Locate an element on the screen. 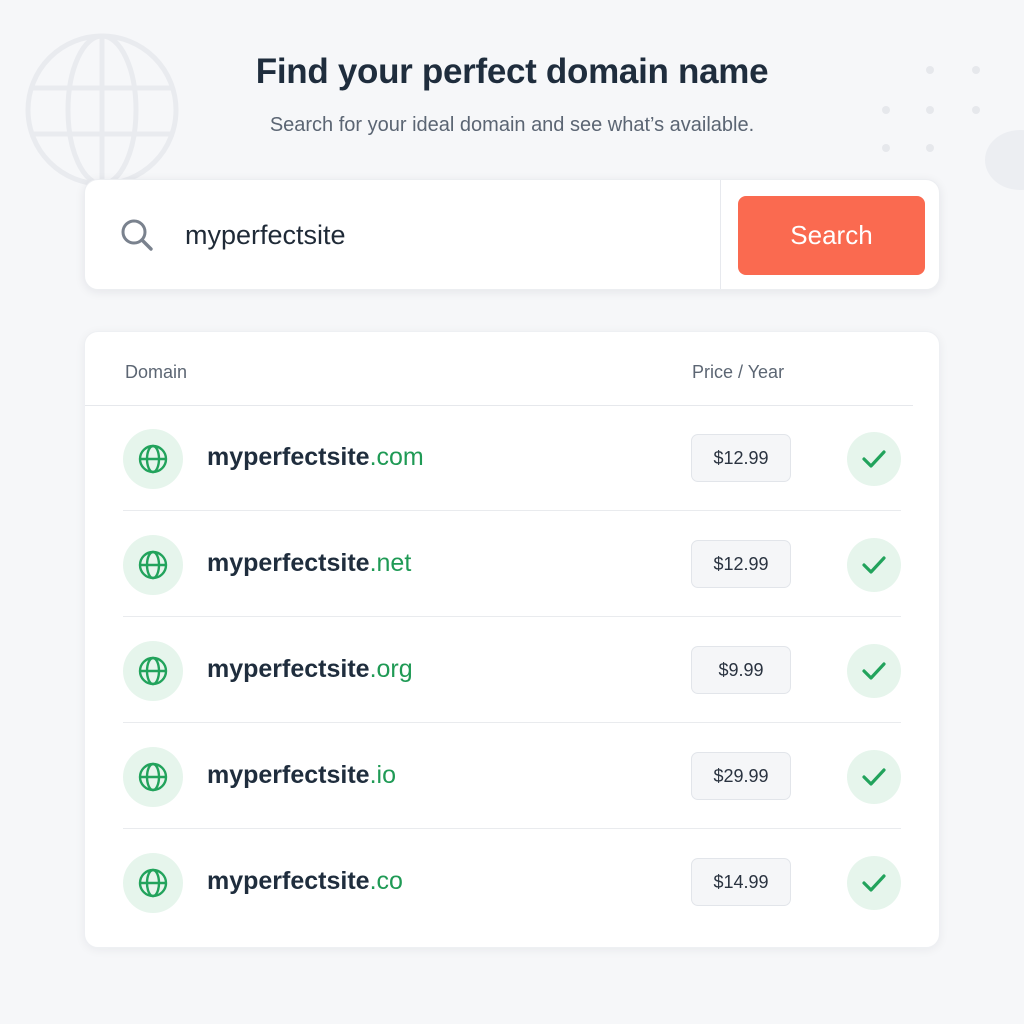 The height and width of the screenshot is (1024, 1024). domain-name: myperfectsite.io is located at coordinates (301, 775).